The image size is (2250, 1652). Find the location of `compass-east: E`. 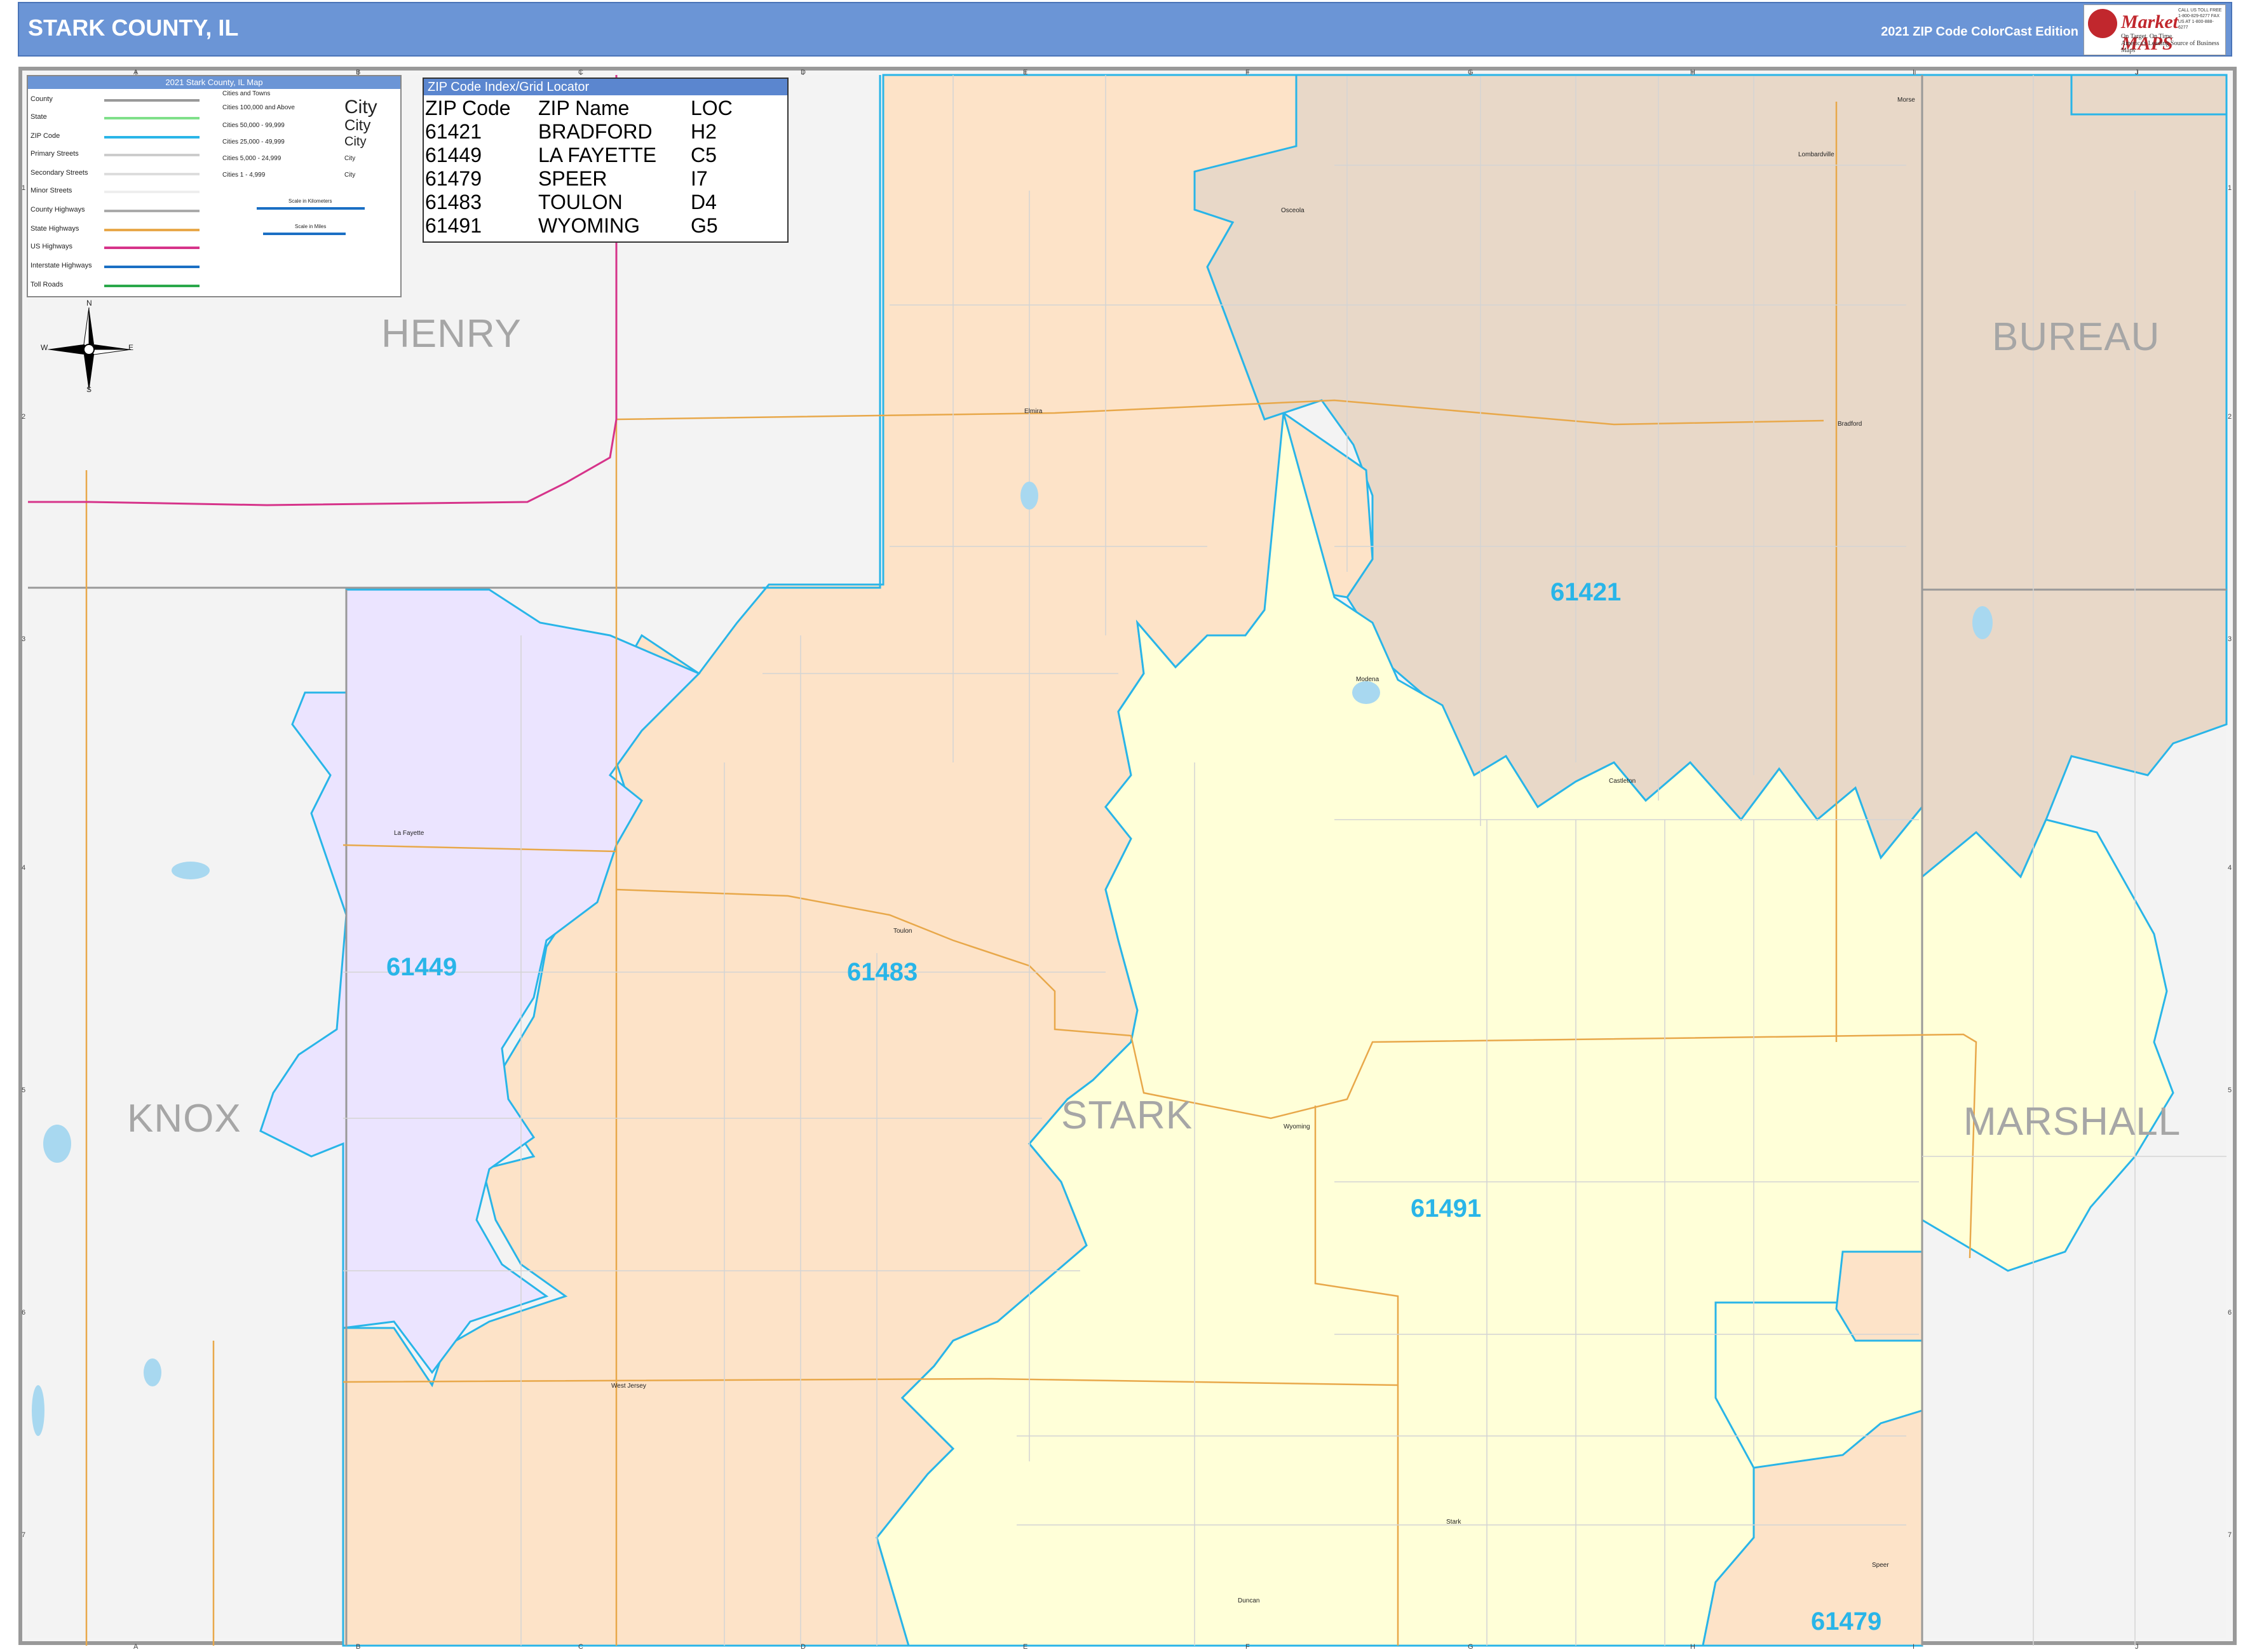

compass-east: E is located at coordinates (131, 348).